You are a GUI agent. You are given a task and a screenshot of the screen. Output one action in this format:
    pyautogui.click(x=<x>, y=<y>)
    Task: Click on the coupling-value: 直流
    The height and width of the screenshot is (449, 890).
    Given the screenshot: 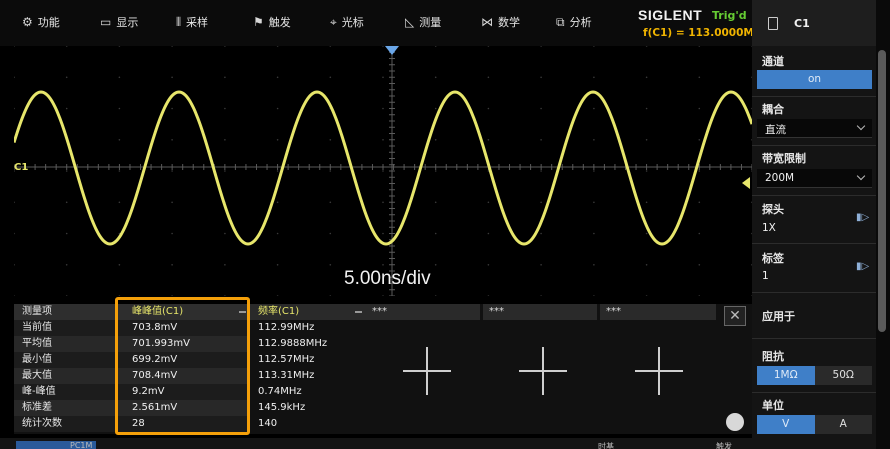 What is the action you would take?
    pyautogui.click(x=775, y=130)
    